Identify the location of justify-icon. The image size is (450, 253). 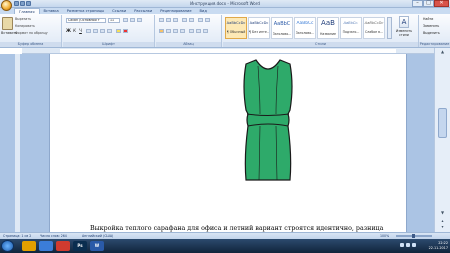
(182, 31).